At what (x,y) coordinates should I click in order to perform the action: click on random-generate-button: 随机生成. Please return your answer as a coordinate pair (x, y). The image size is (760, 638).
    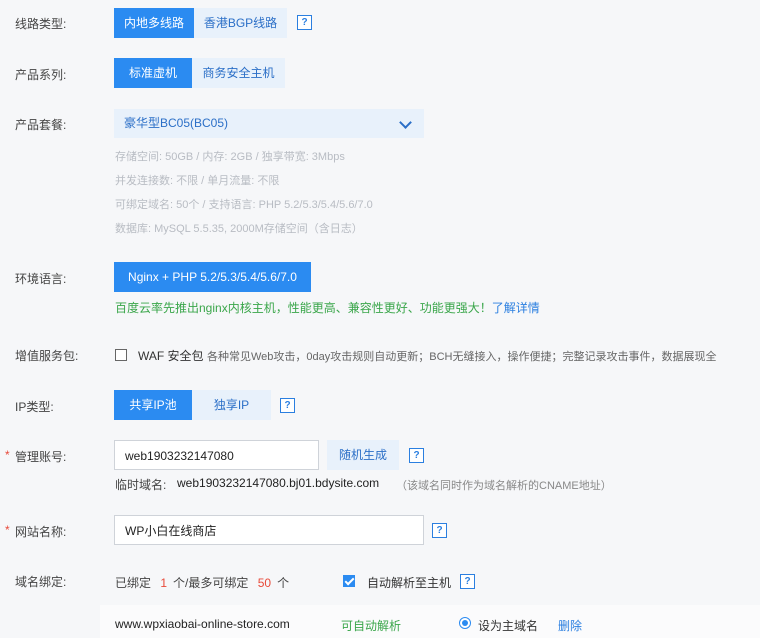
    Looking at the image, I should click on (363, 455).